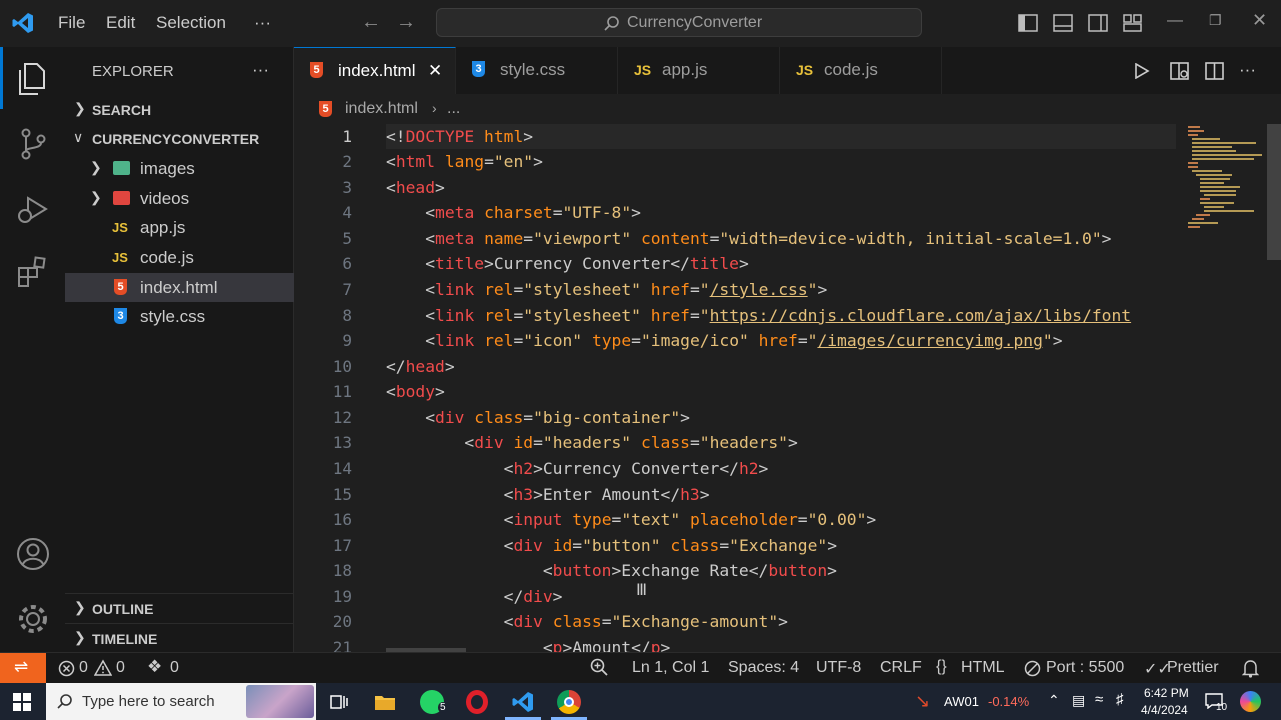  Describe the element at coordinates (851, 69) in the screenshot. I see `tab-label: code.js` at that location.